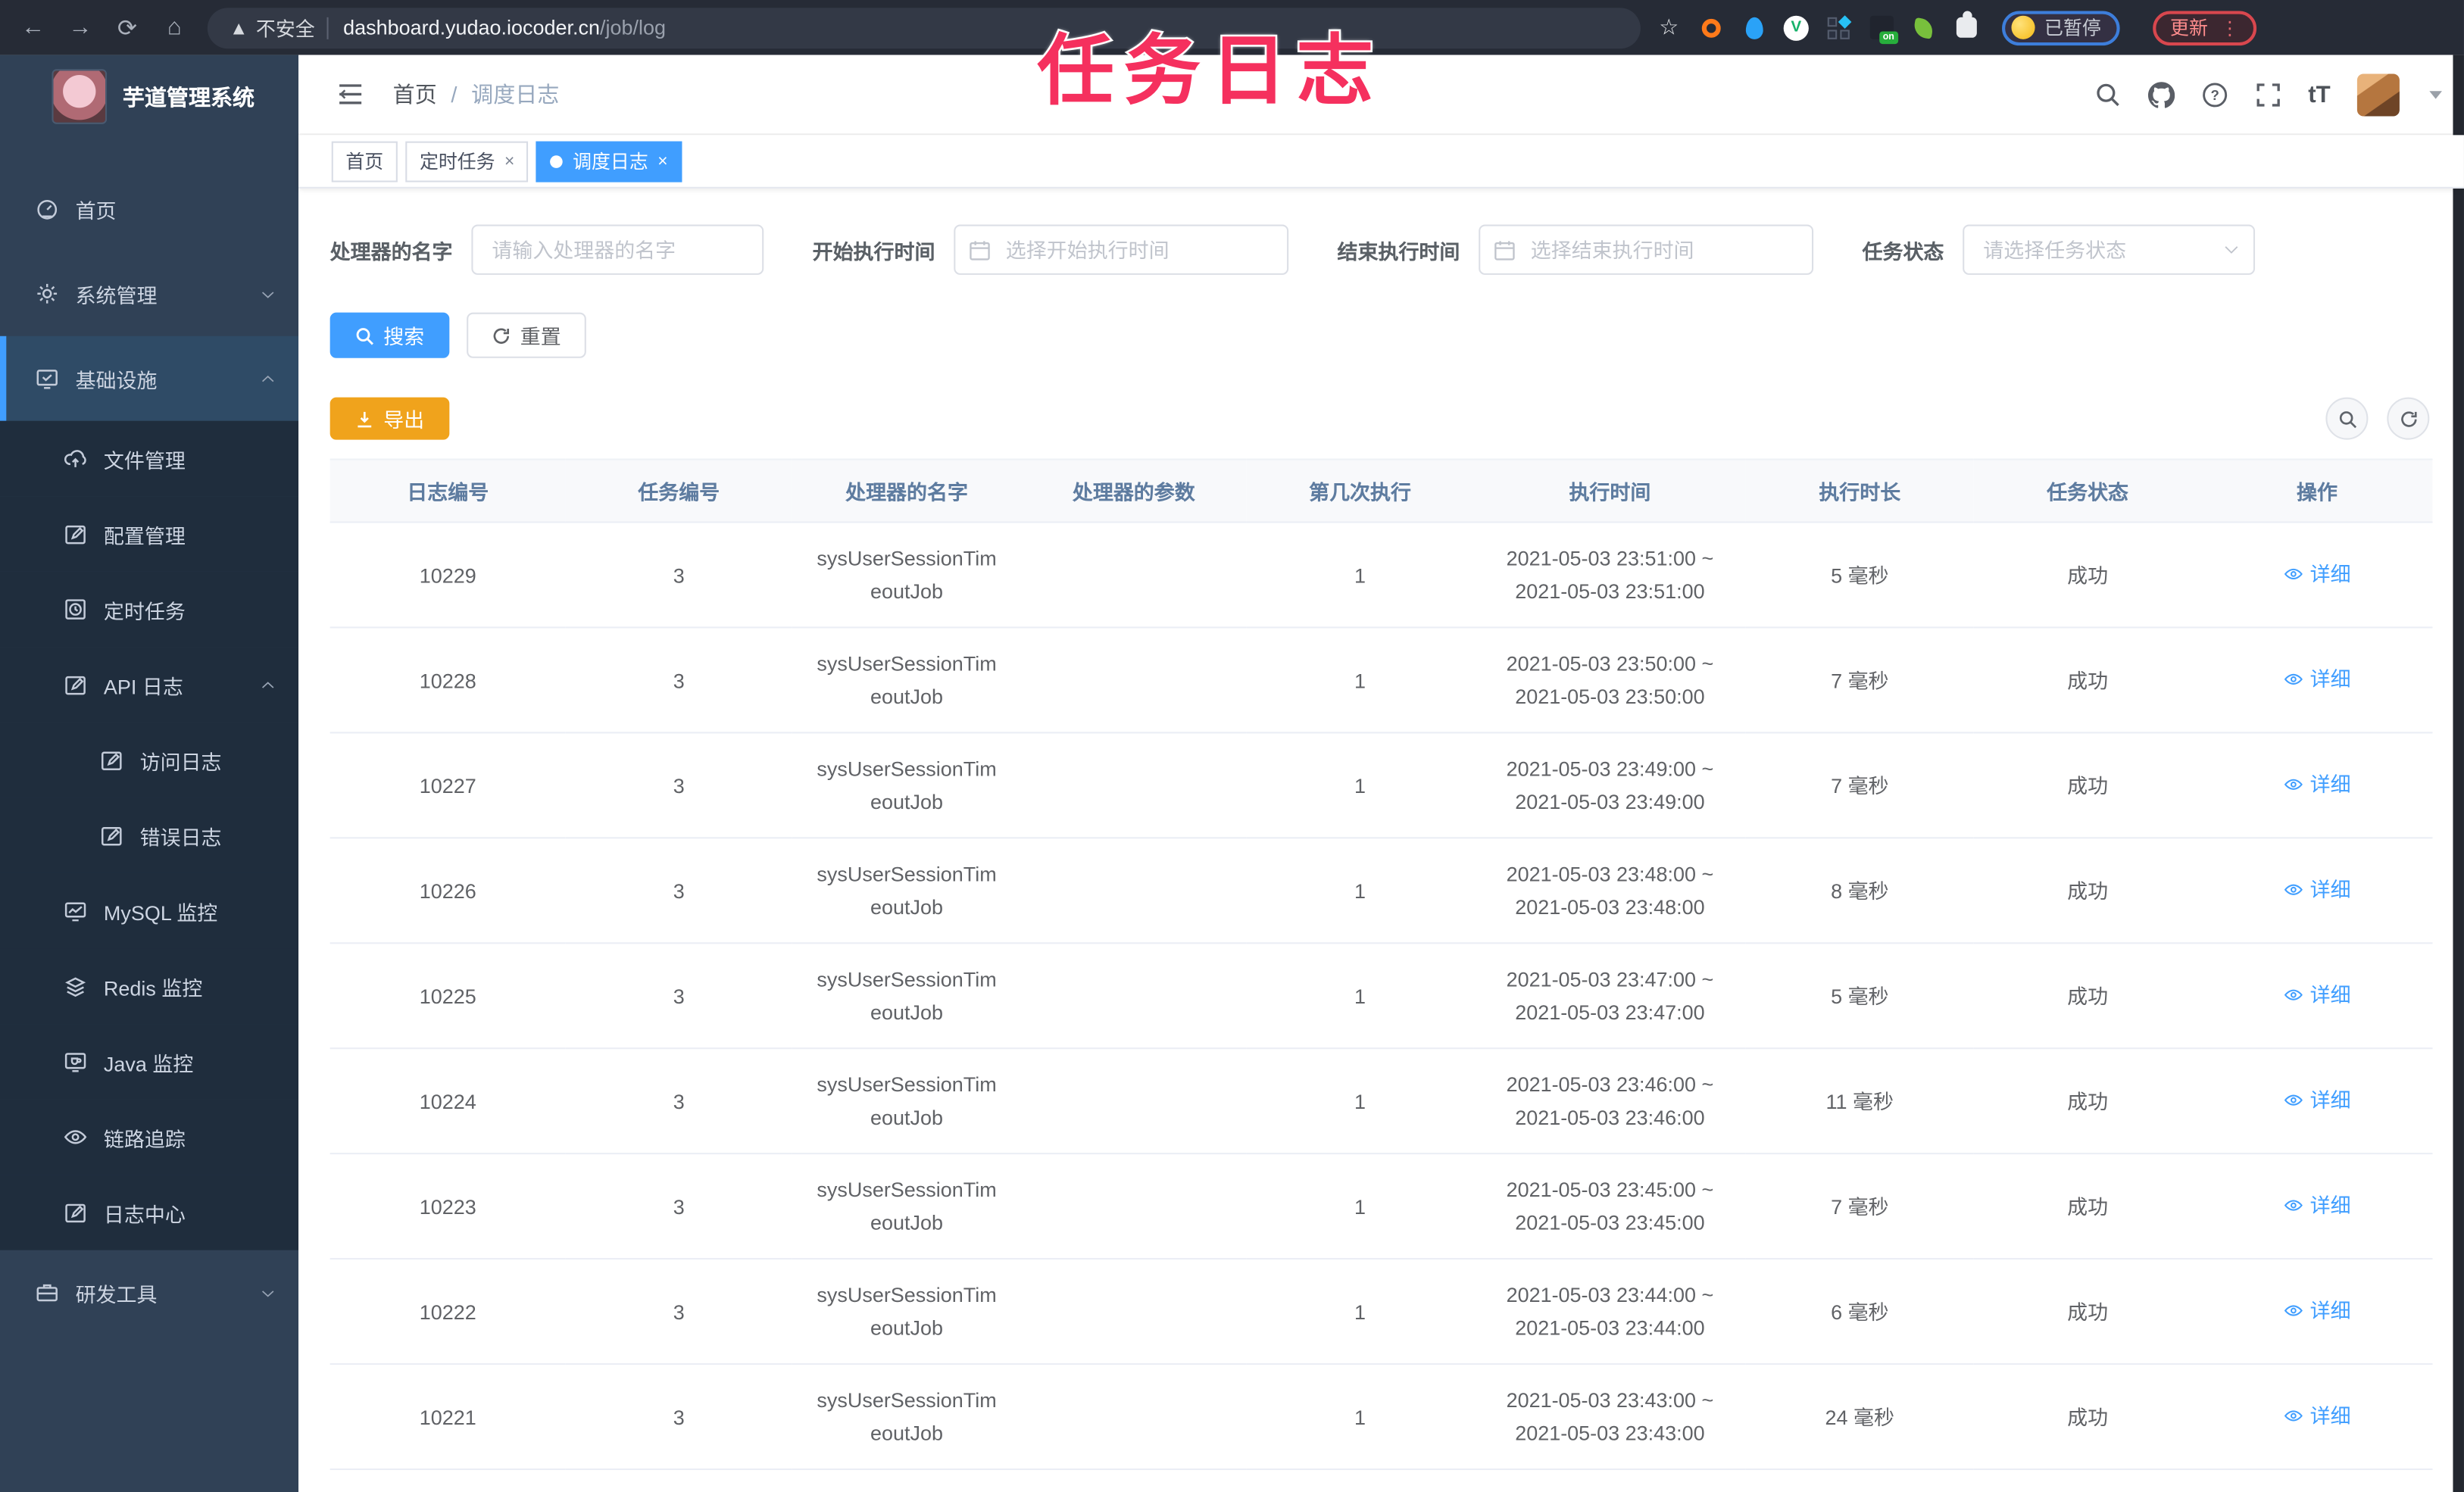  I want to click on extension-orange-icon, so click(1711, 28).